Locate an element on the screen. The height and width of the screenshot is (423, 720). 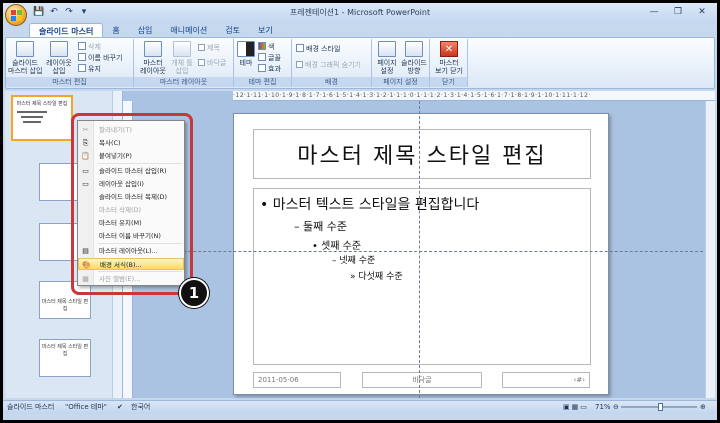
text-level-1: • 마스터 텍스트 스타일을 편집합니다 is located at coordinates (370, 205).